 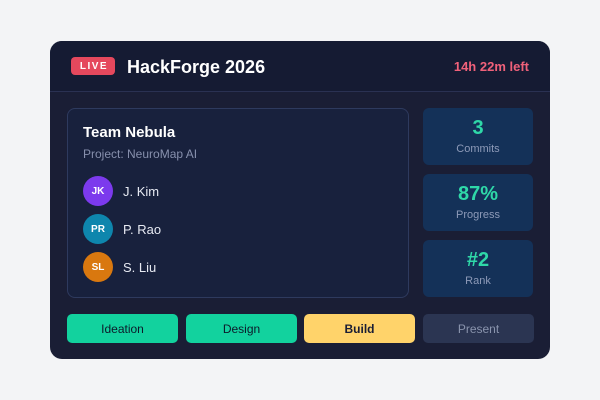 What do you see at coordinates (121, 191) in the screenshot?
I see `team-member: JK J. Kim` at bounding box center [121, 191].